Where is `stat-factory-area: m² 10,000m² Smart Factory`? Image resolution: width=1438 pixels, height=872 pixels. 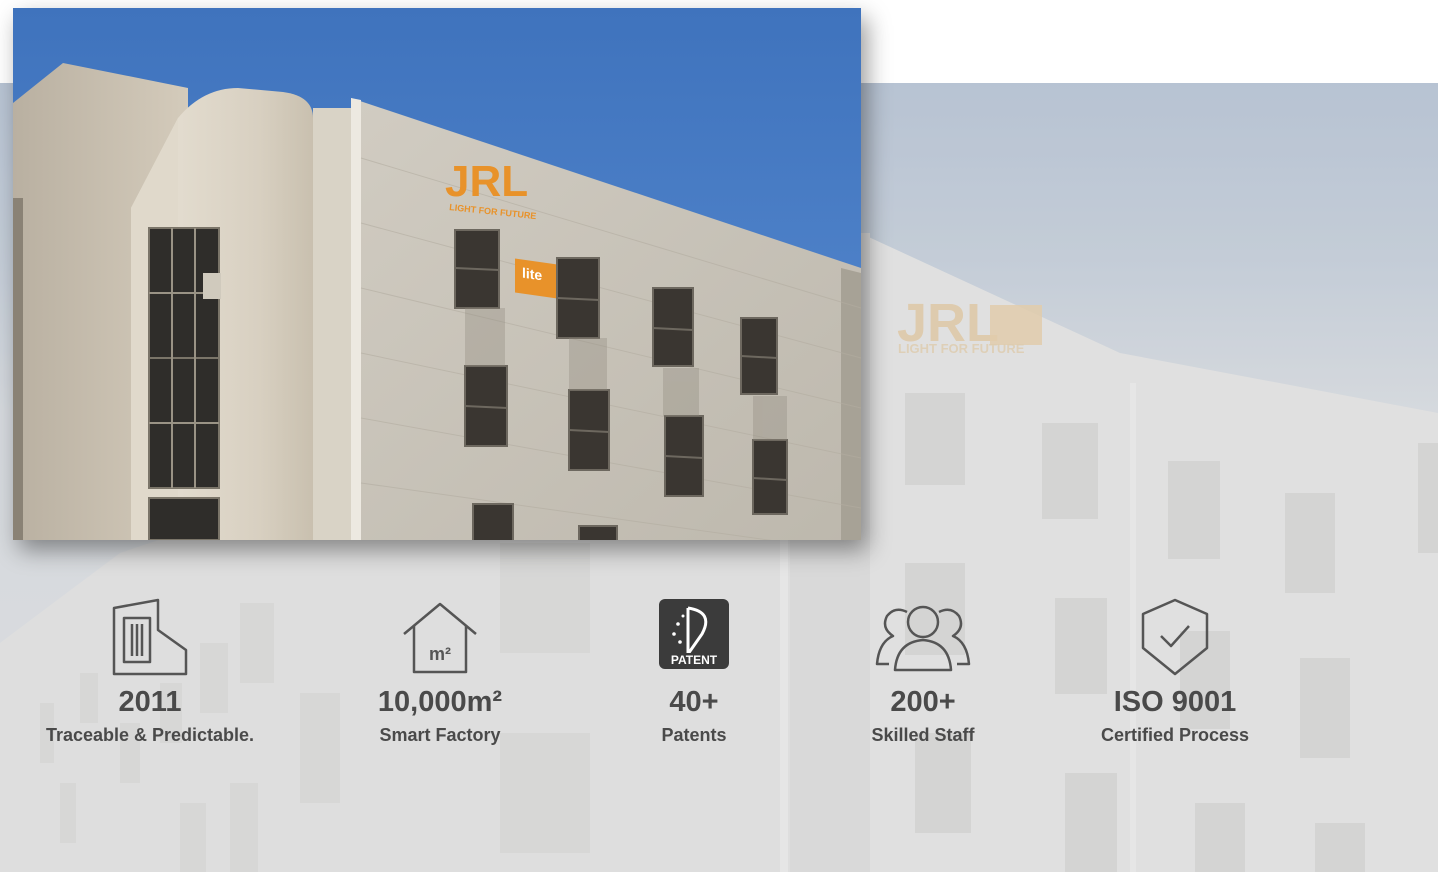
stat-factory-area: m² 10,000m² Smart Factory is located at coordinates (440, 673).